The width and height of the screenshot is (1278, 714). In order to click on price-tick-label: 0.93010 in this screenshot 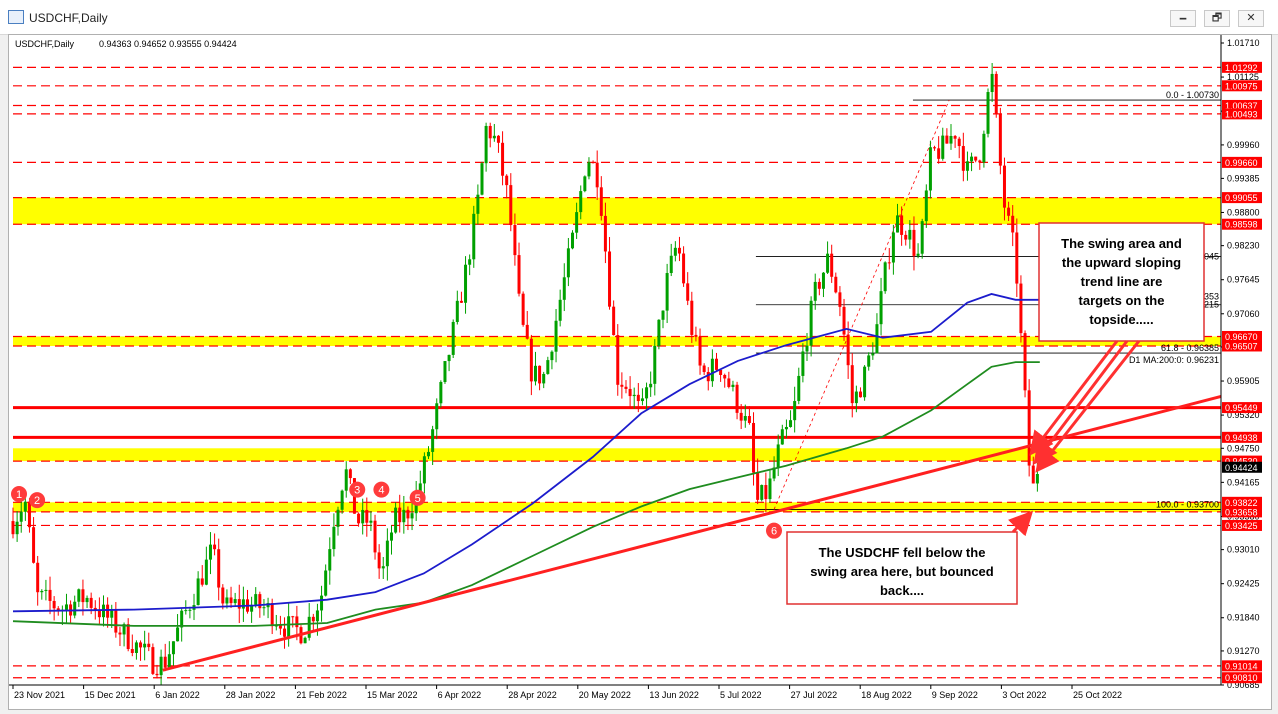, I will do `click(1243, 550)`.